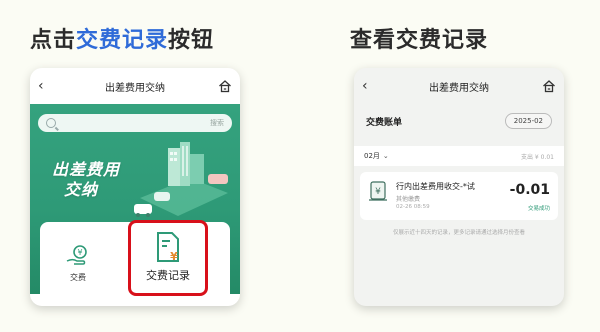 Image resolution: width=600 pixels, height=332 pixels. What do you see at coordinates (384, 122) in the screenshot?
I see `bill-title: 交费账单` at bounding box center [384, 122].